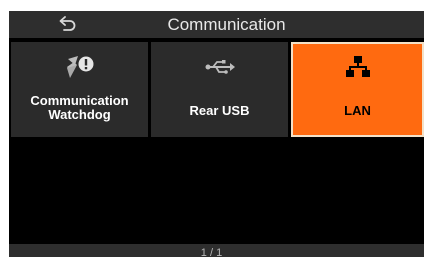  I want to click on lan-tile: LAN, so click(357, 89).